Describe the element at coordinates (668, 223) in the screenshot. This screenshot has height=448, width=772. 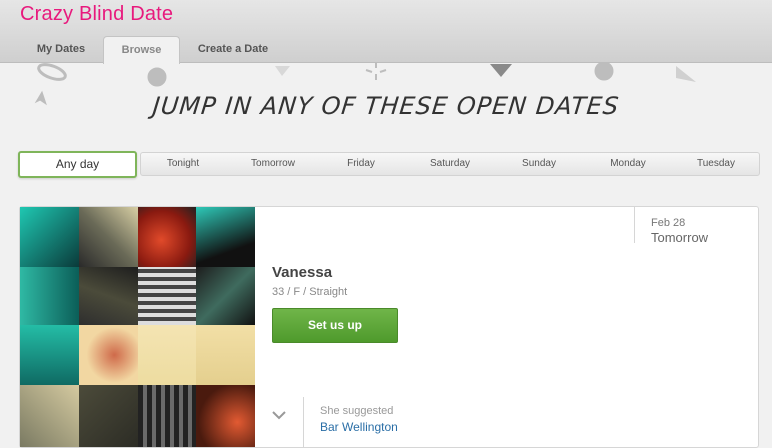
I see `date-month: Feb 28` at that location.